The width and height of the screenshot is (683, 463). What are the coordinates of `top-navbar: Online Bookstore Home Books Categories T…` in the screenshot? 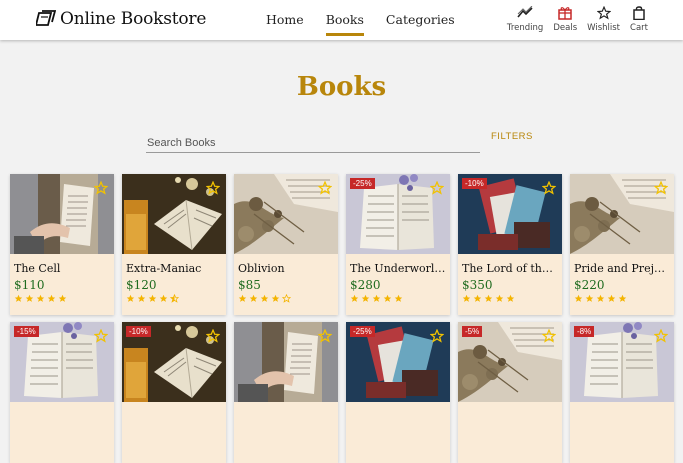 It's located at (341, 20).